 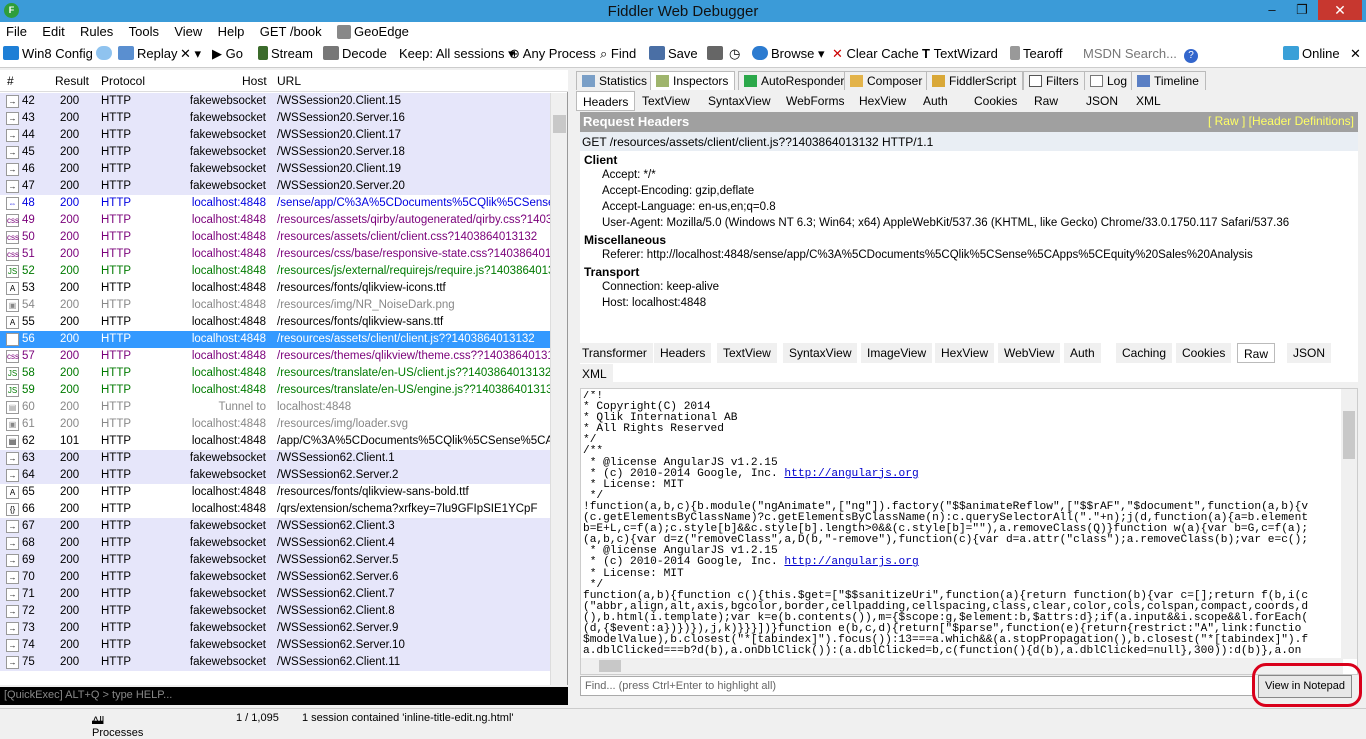 What do you see at coordinates (289, 81) in the screenshot?
I see `col-url: URL` at bounding box center [289, 81].